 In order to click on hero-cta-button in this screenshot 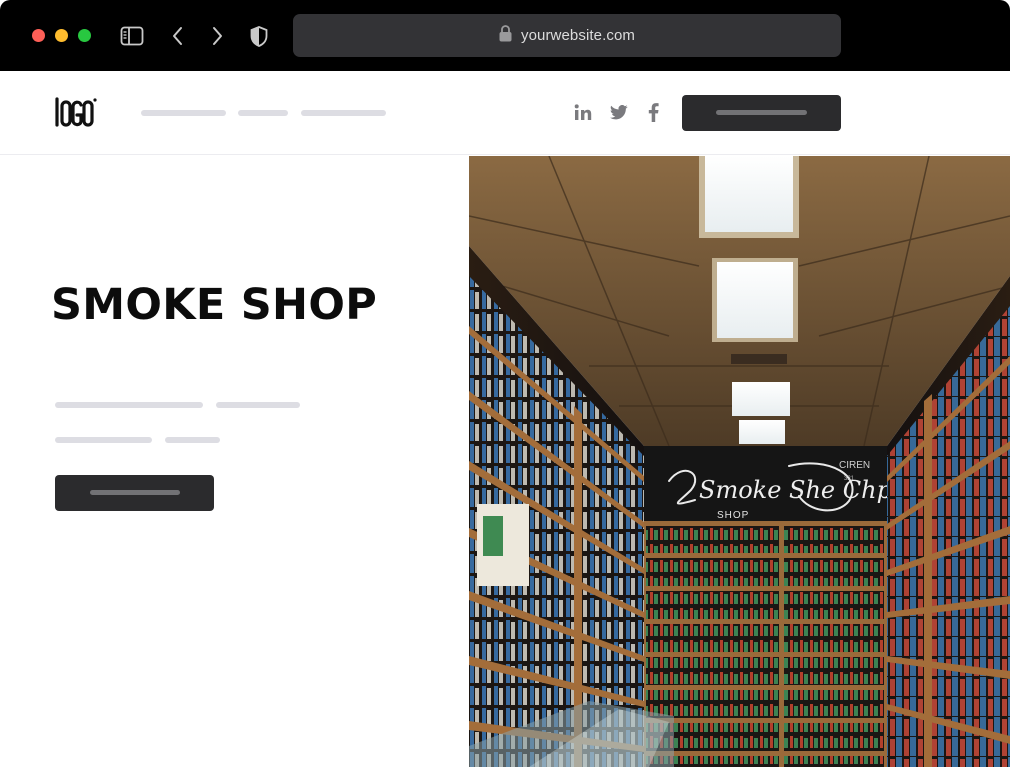, I will do `click(134, 493)`.